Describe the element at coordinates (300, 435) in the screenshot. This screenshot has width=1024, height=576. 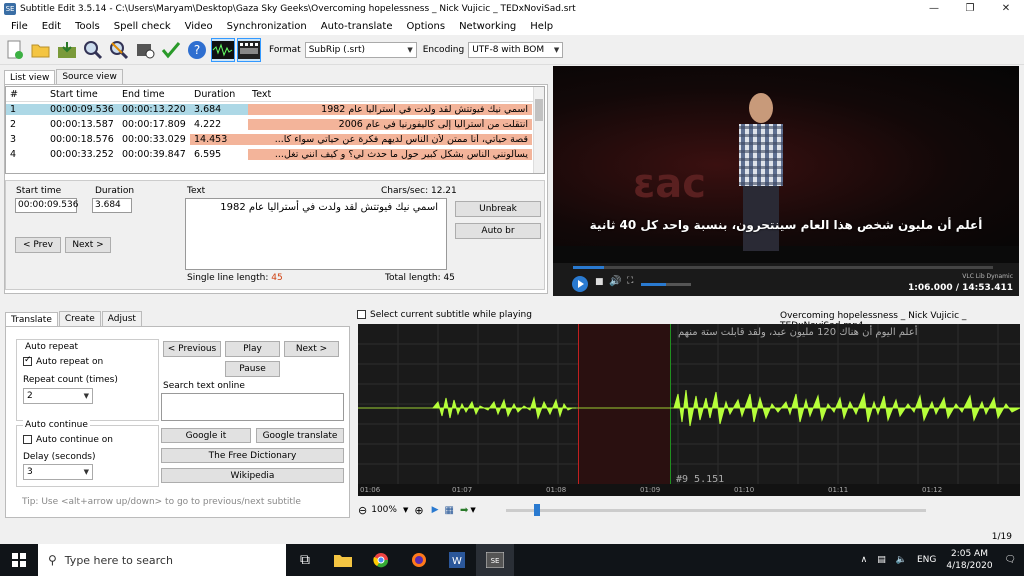
I see `google-translate-button: Google translate` at that location.